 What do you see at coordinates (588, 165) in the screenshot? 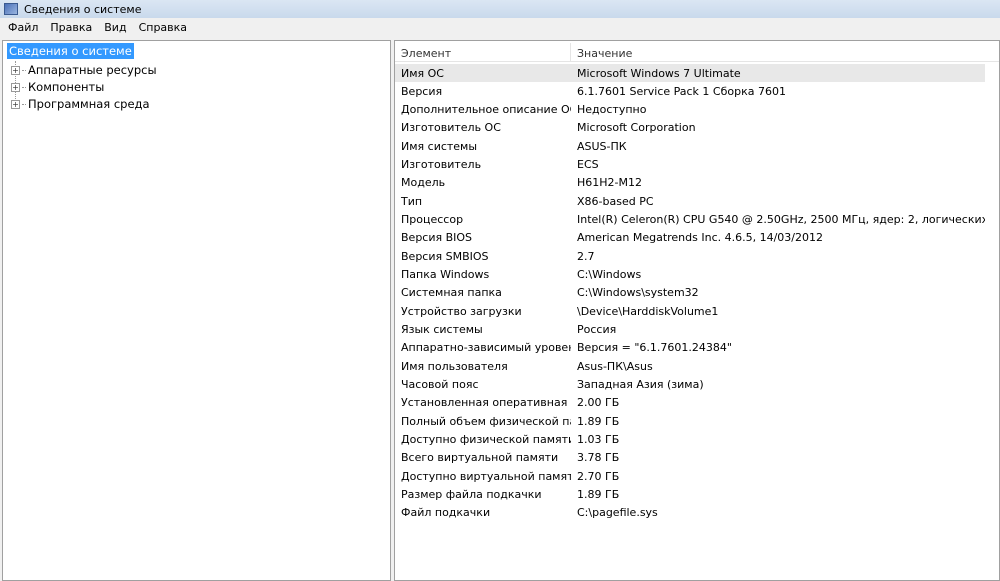
I see `row-value: ECS` at bounding box center [588, 165].